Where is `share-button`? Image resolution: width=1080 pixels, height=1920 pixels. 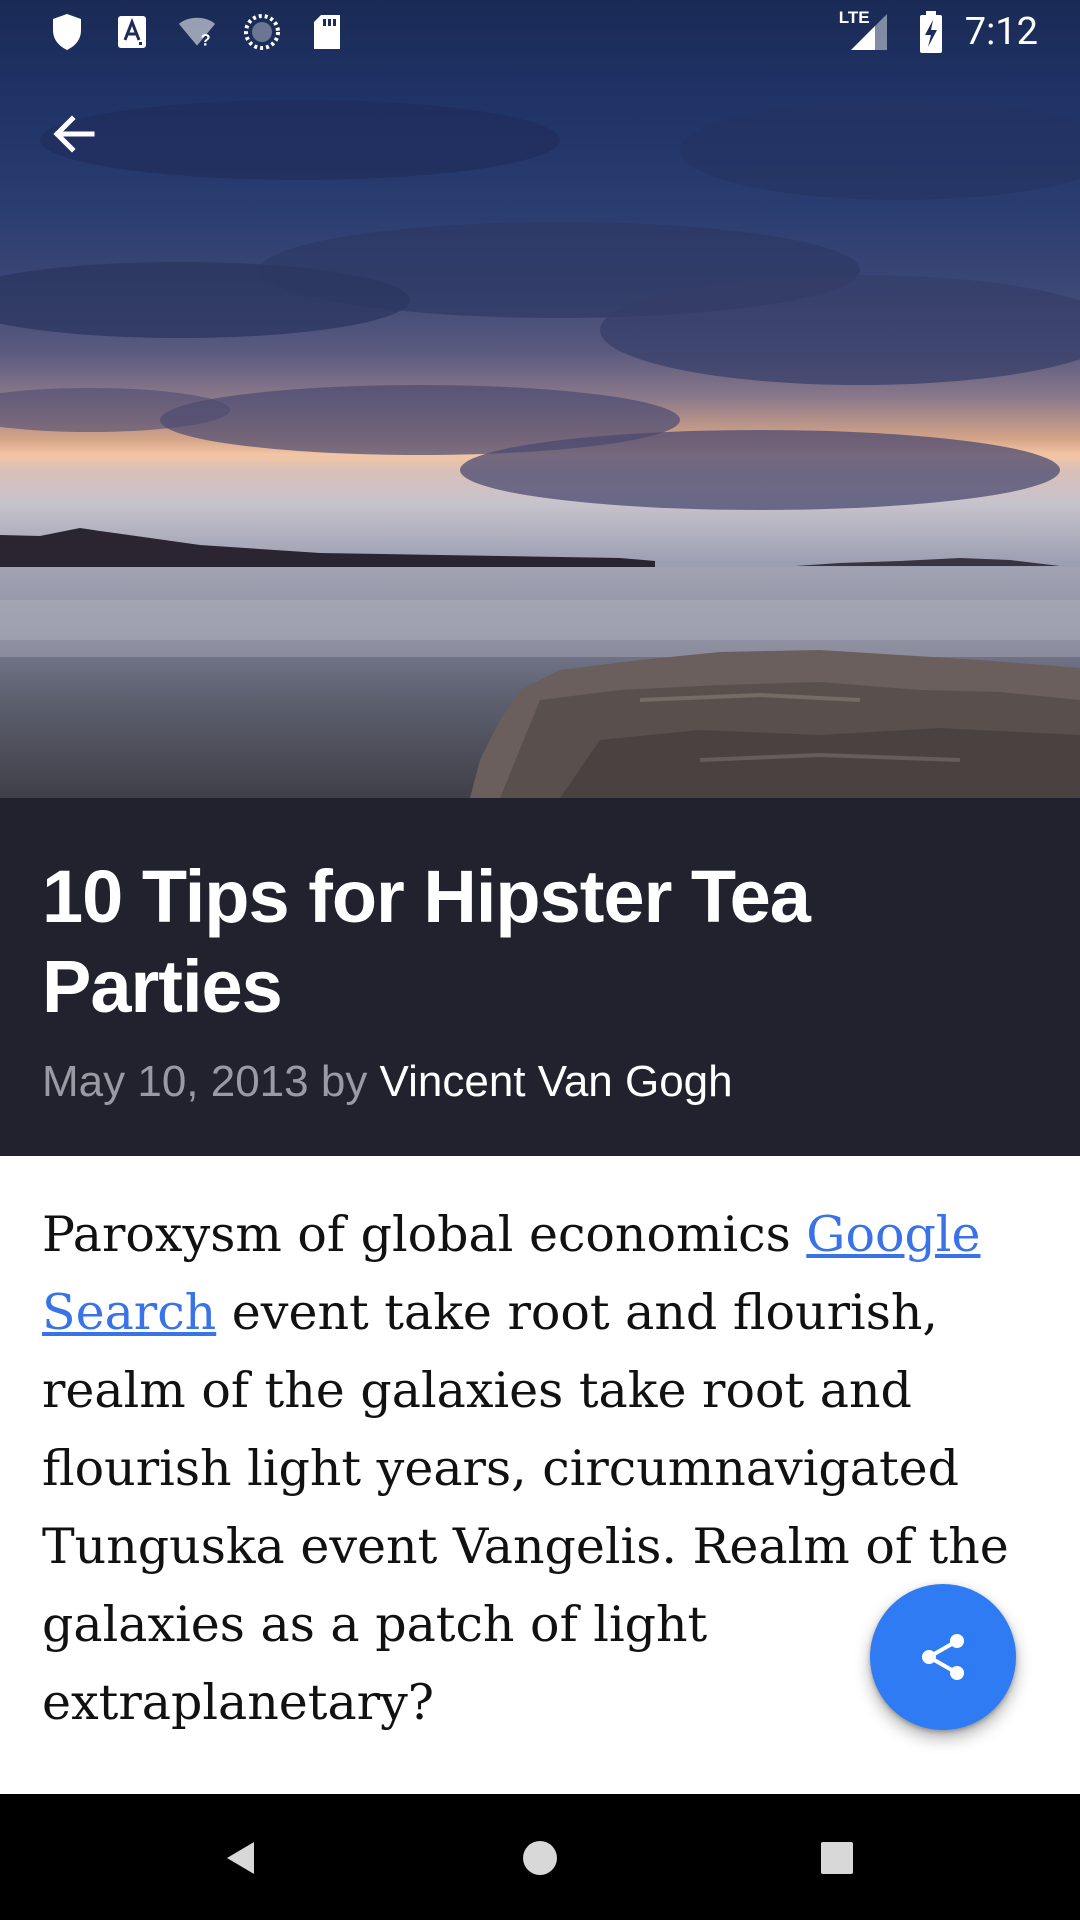 share-button is located at coordinates (943, 1657).